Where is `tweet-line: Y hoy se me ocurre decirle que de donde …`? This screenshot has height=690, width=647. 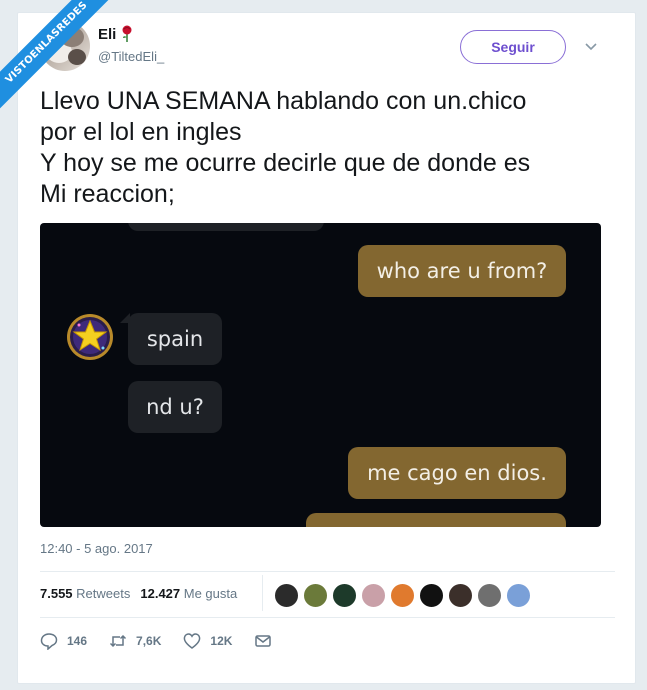
tweet-line: Y hoy se me ocurre decirle que de donde … is located at coordinates (285, 163).